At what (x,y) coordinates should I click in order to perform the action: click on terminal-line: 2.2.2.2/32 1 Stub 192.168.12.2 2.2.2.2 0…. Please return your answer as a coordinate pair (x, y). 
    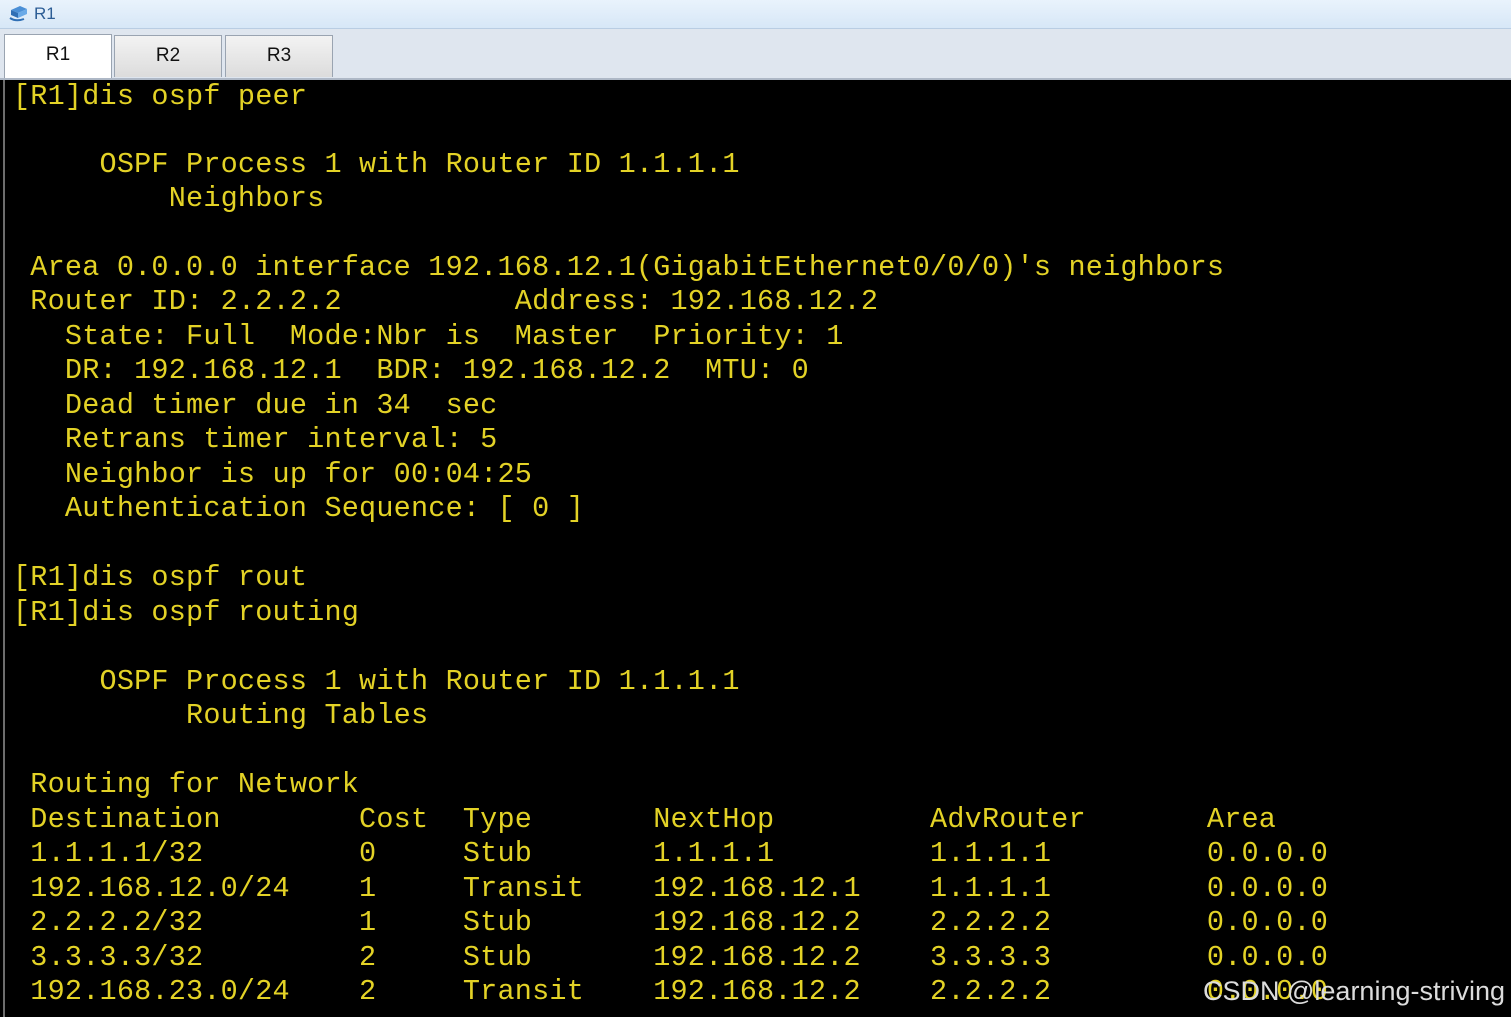
    Looking at the image, I should click on (671, 922).